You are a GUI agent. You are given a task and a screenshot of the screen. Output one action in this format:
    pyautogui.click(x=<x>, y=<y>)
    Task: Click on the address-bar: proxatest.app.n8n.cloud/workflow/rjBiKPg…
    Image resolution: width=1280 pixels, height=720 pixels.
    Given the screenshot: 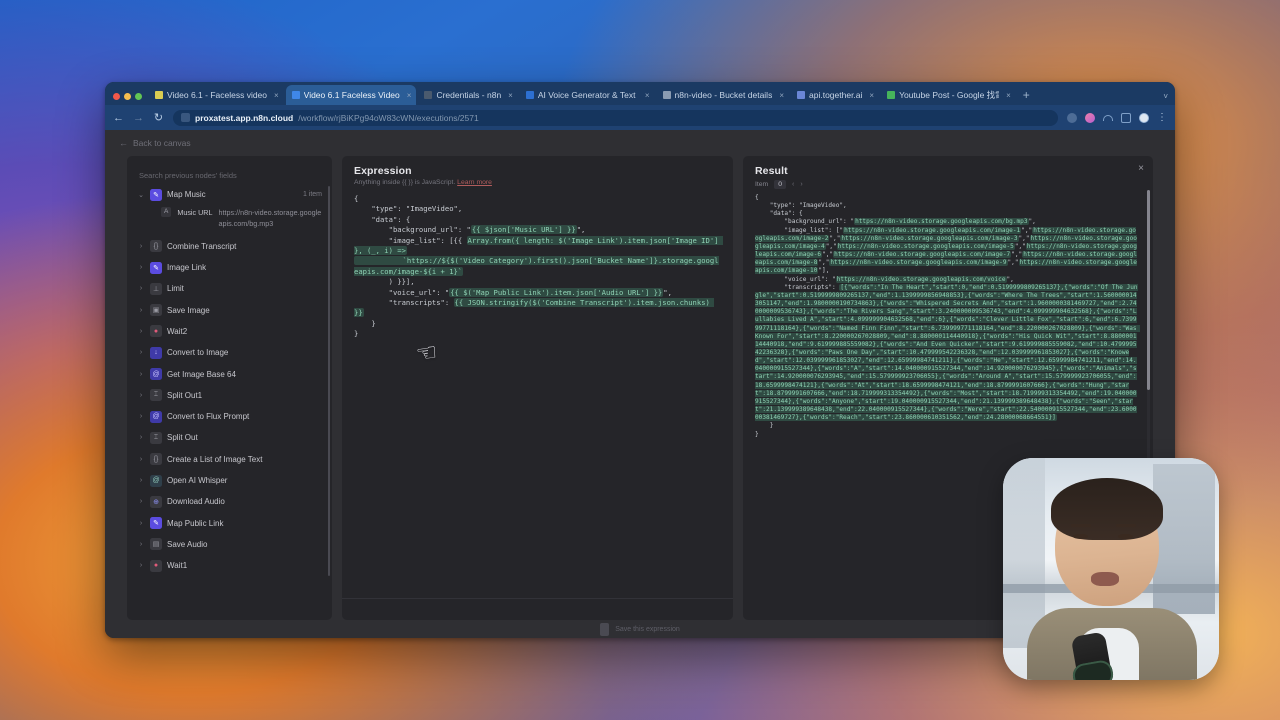 What is the action you would take?
    pyautogui.click(x=615, y=117)
    